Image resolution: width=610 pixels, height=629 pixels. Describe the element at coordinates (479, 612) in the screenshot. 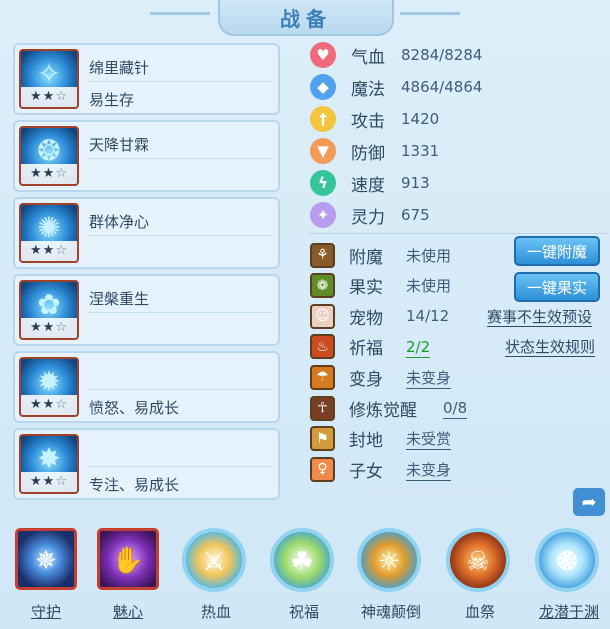

I see `dock-label: 血祭` at that location.